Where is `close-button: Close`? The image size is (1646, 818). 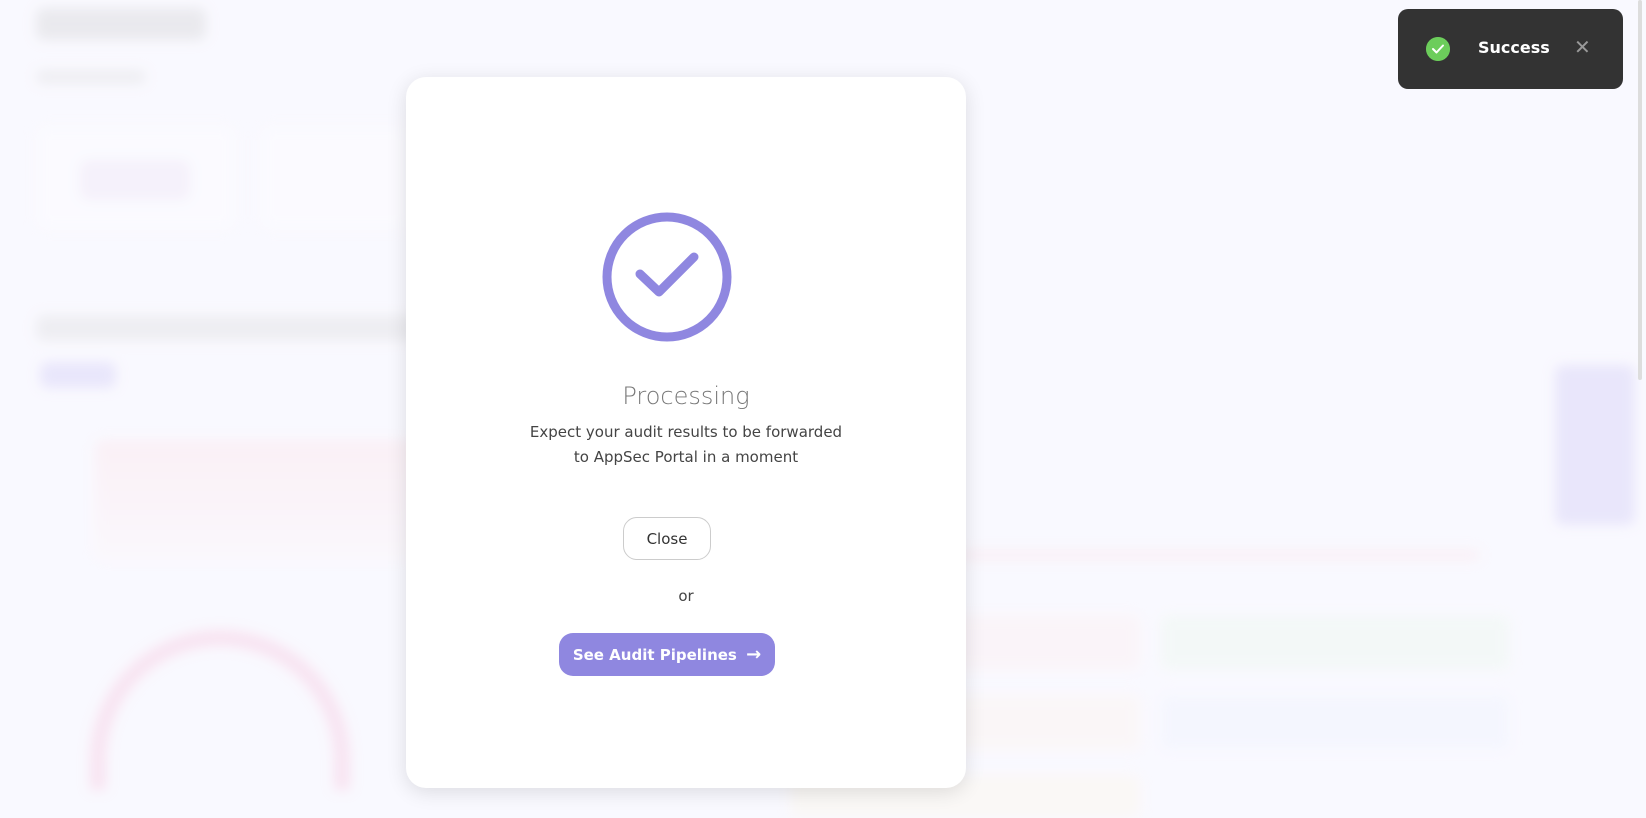 close-button: Close is located at coordinates (667, 538).